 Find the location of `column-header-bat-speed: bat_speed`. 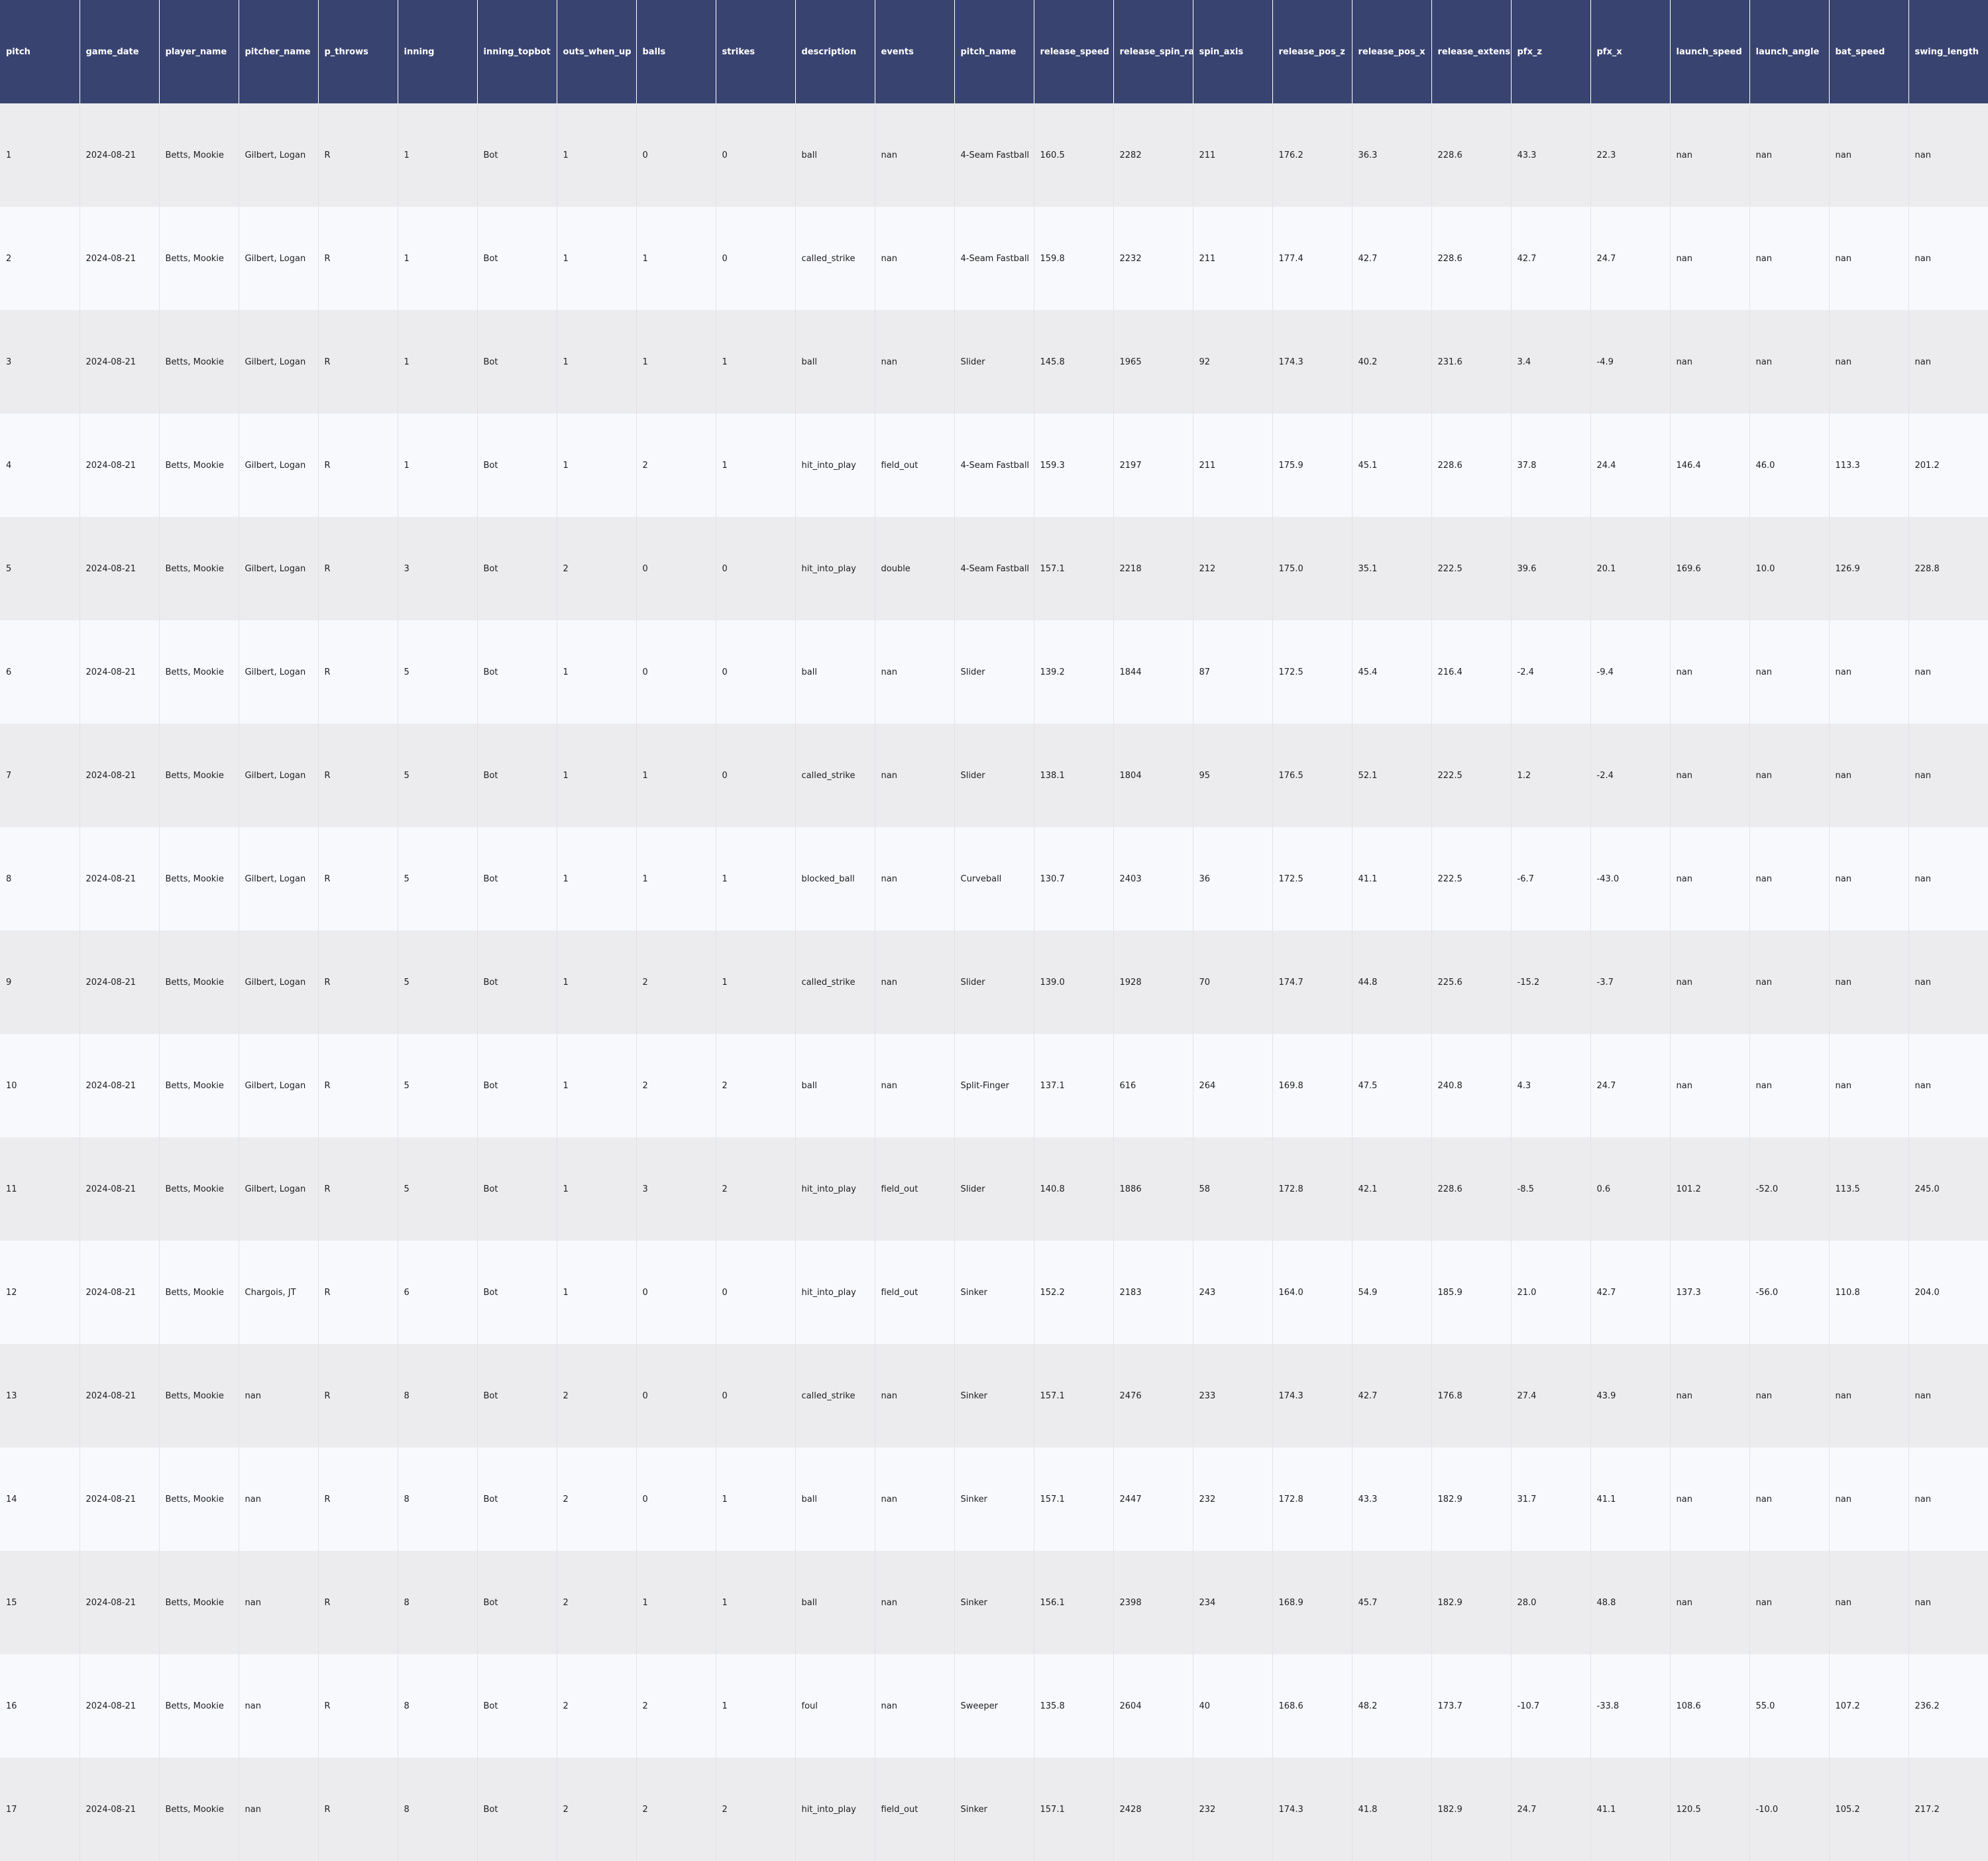

column-header-bat-speed: bat_speed is located at coordinates (1869, 51).